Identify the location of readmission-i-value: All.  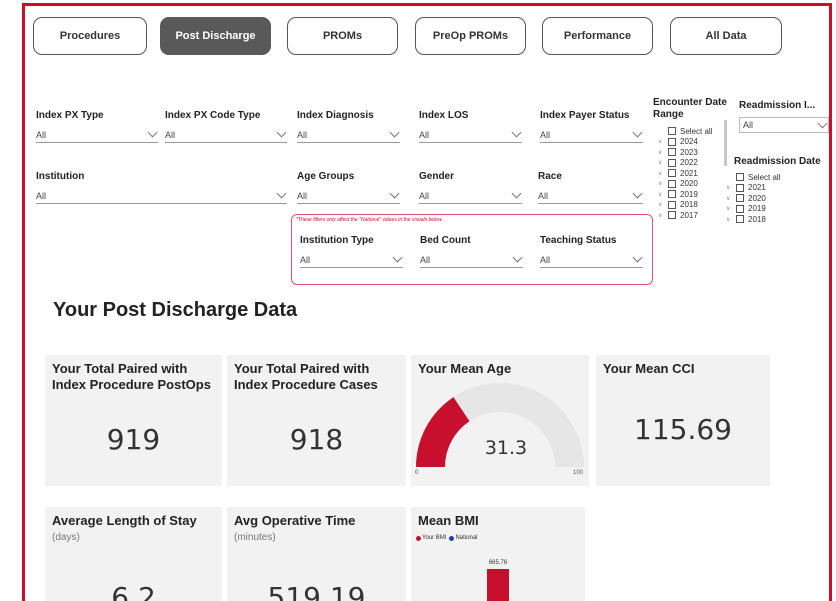
(748, 125).